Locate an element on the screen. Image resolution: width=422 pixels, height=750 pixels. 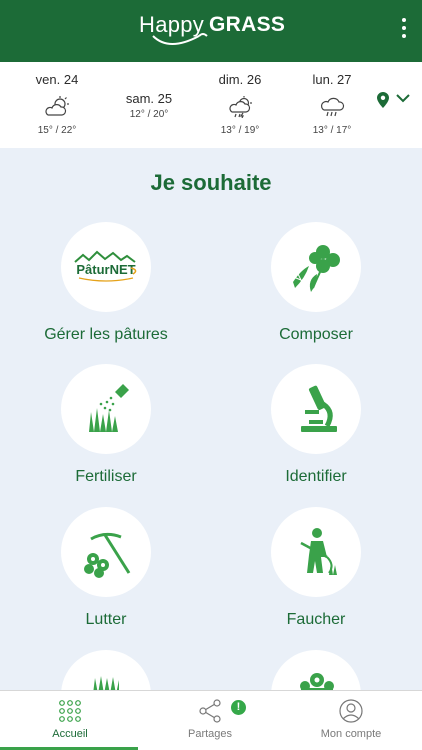
nav-label: Accueil is located at coordinates (70, 734).